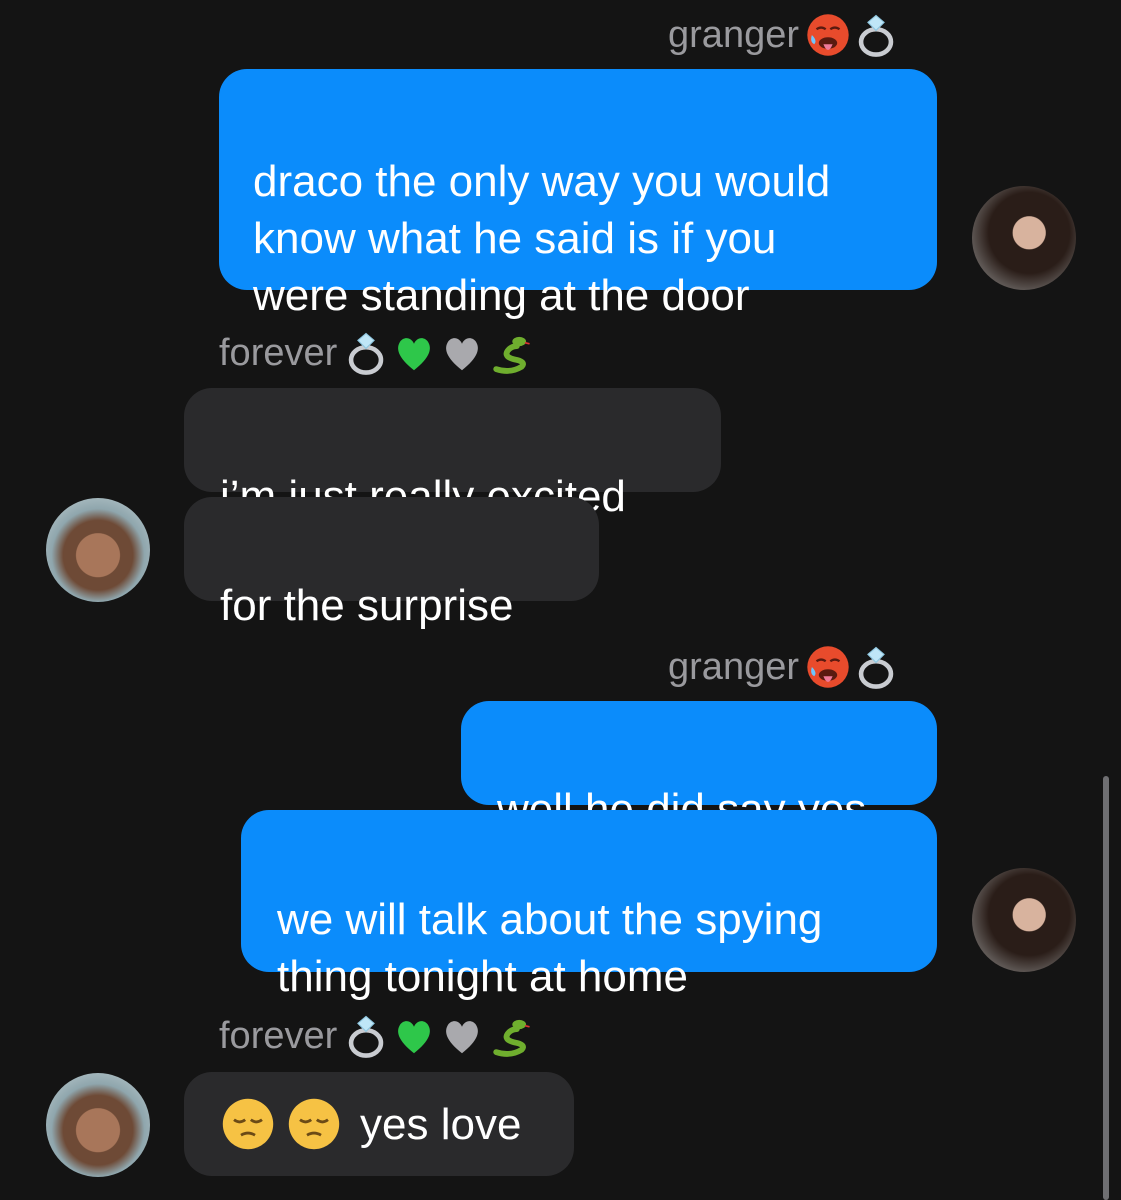 This screenshot has width=1121, height=1200. I want to click on message-bubble-incoming: yes love, so click(379, 1124).